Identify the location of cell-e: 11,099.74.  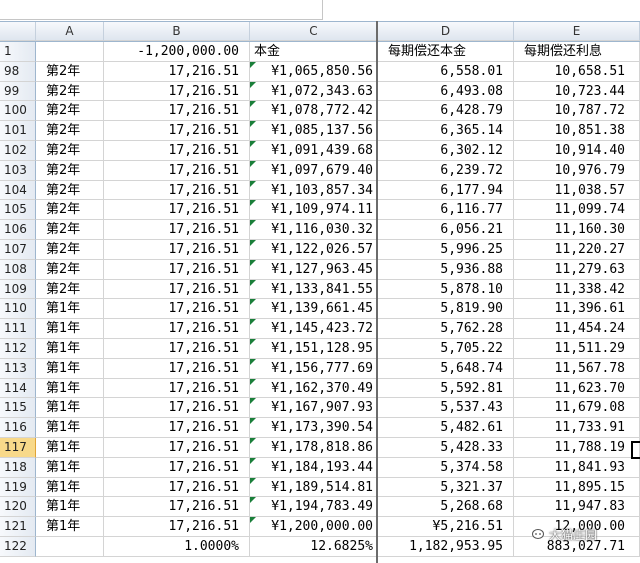
(577, 210).